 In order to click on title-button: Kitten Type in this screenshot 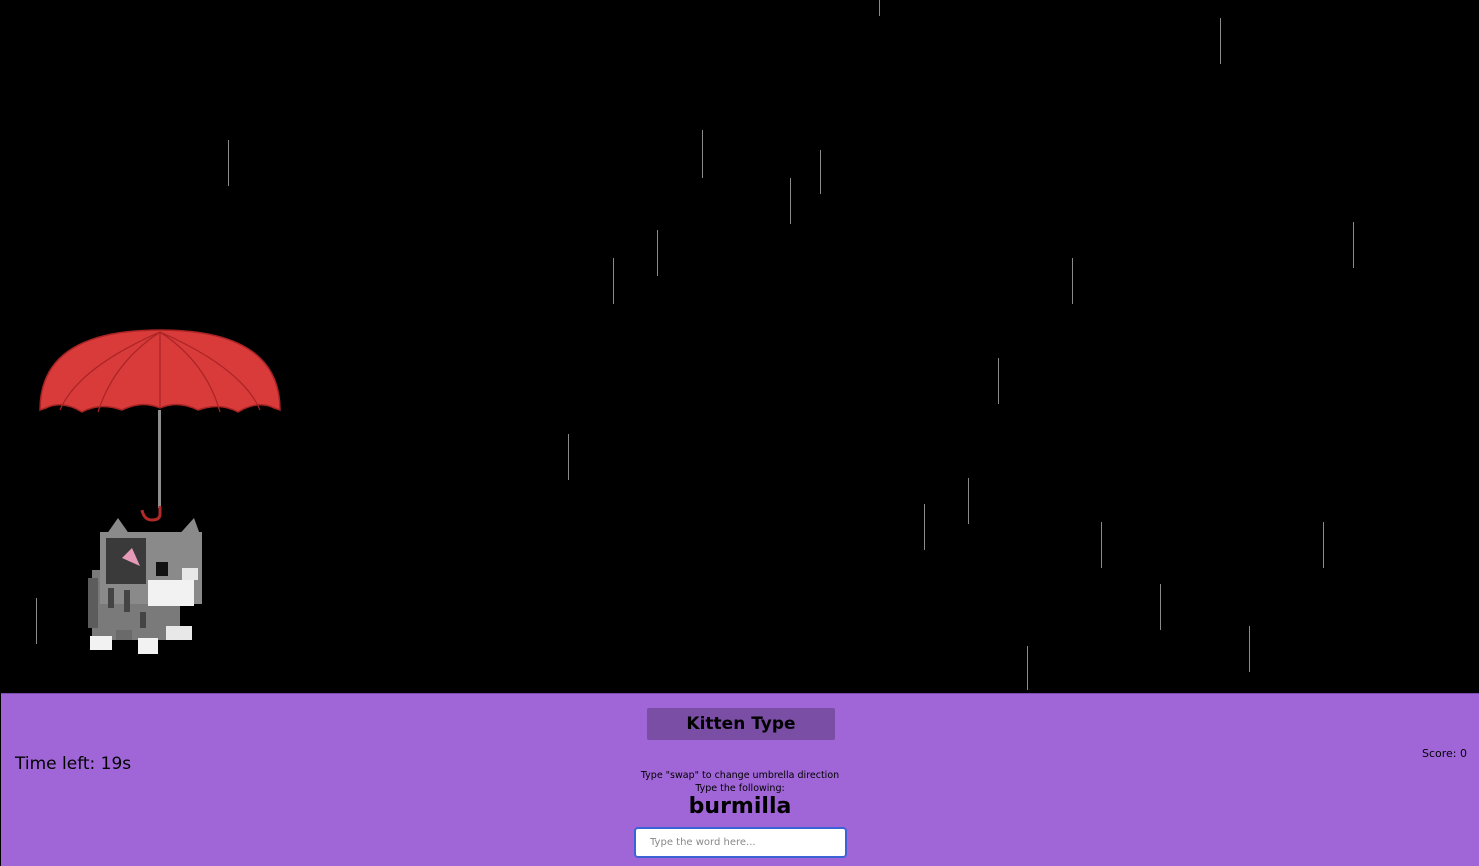, I will do `click(741, 724)`.